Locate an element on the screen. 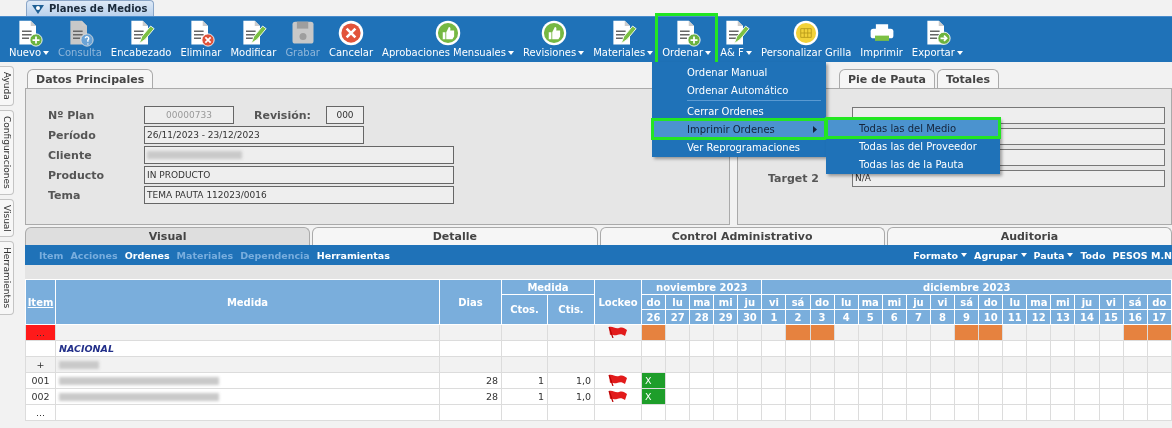  input-field: 26/11/2023 - 23/12/2023 is located at coordinates (254, 135).